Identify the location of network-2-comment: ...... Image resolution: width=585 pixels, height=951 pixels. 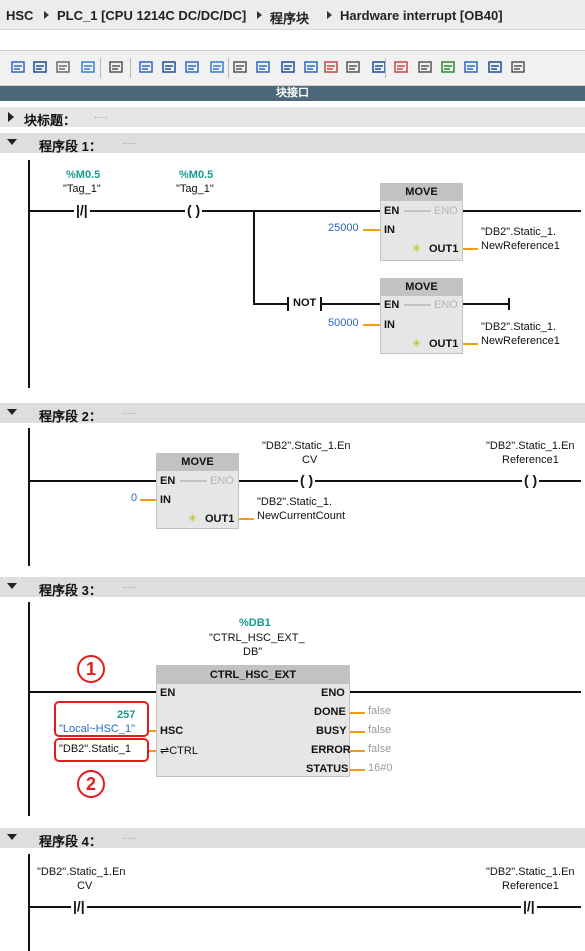
(129, 411).